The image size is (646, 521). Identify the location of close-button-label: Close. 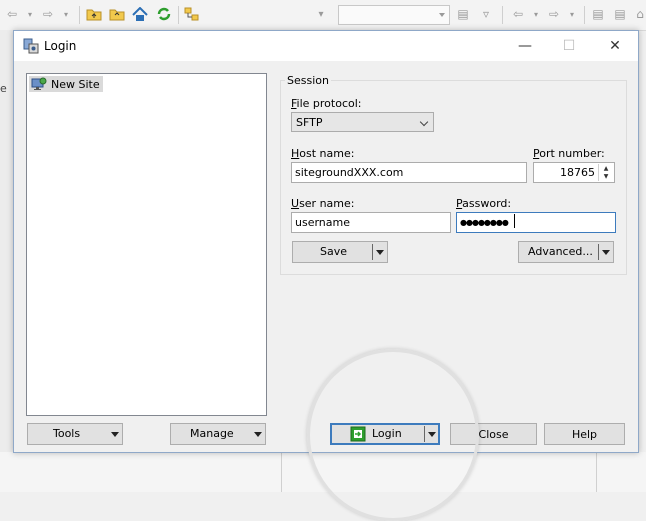
(493, 434).